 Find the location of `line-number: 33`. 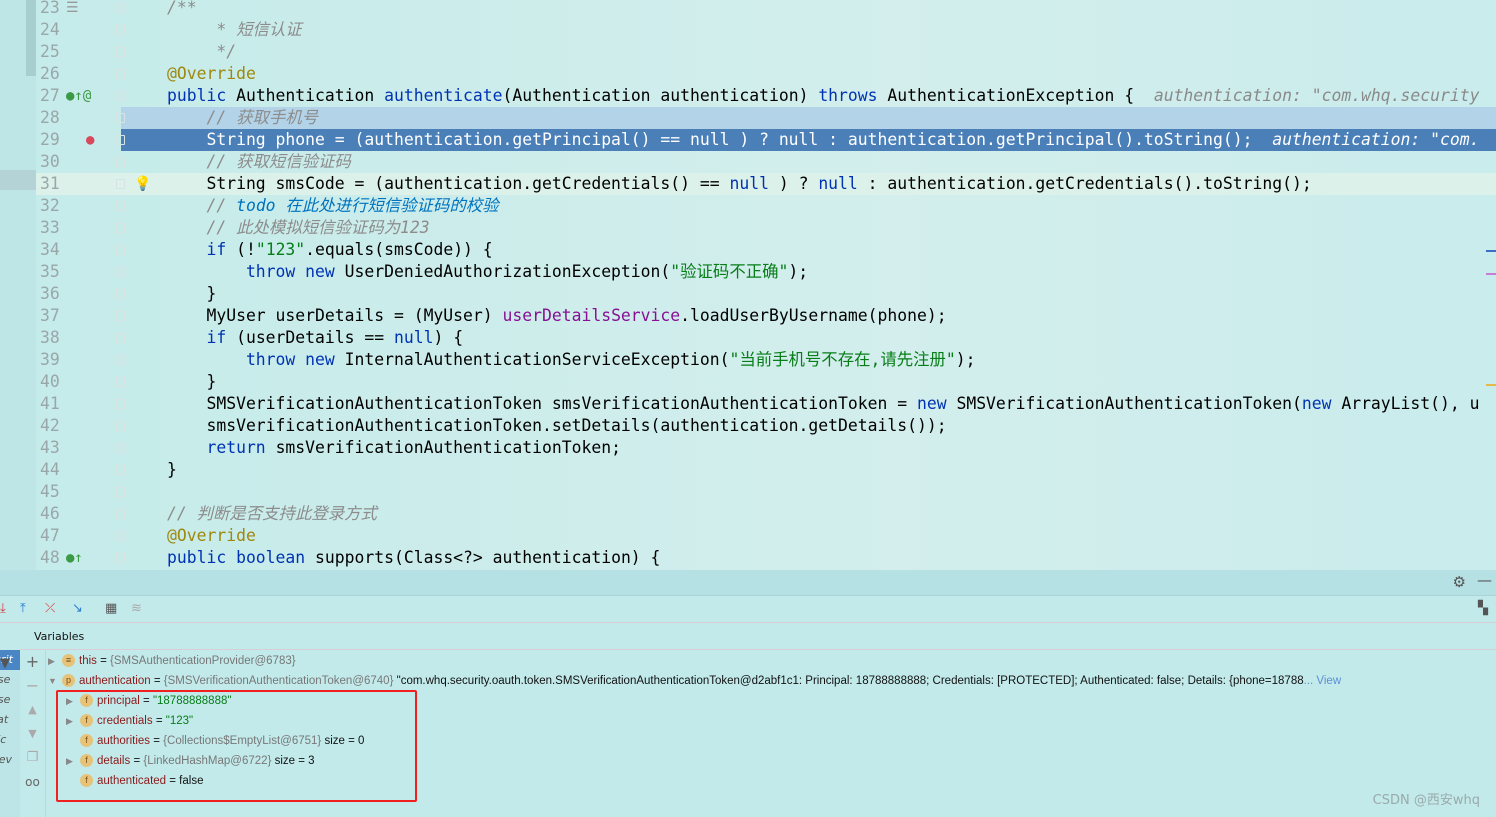

line-number: 33 is located at coordinates (53, 228).